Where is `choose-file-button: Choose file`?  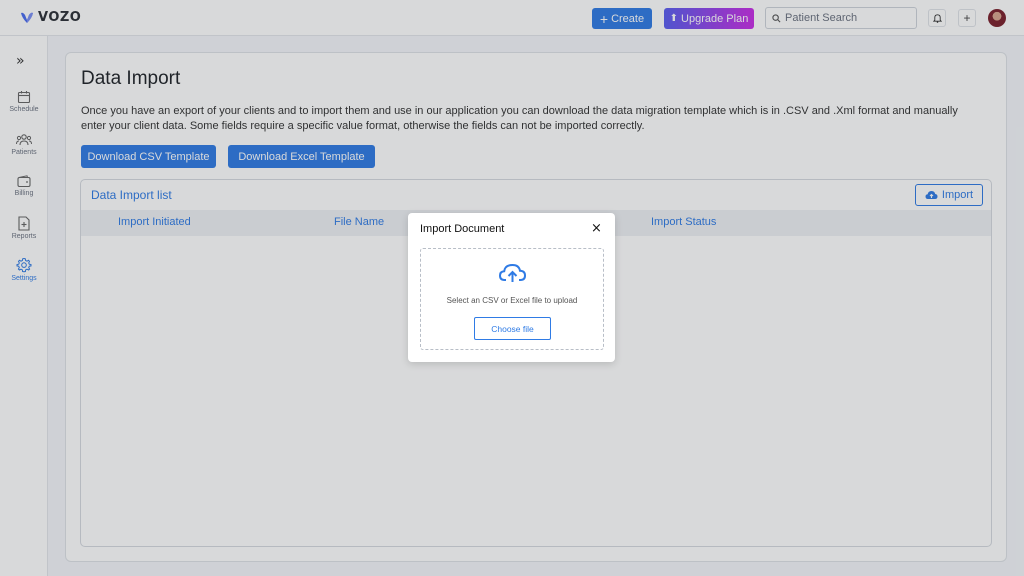
choose-file-button: Choose file is located at coordinates (512, 328).